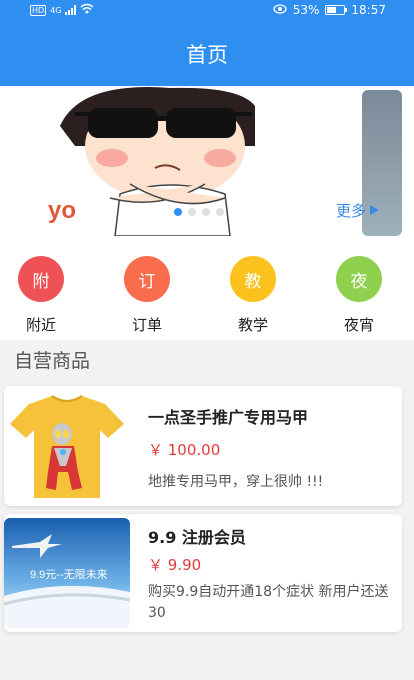  Describe the element at coordinates (199, 212) in the screenshot. I see `carousel-dots` at that location.